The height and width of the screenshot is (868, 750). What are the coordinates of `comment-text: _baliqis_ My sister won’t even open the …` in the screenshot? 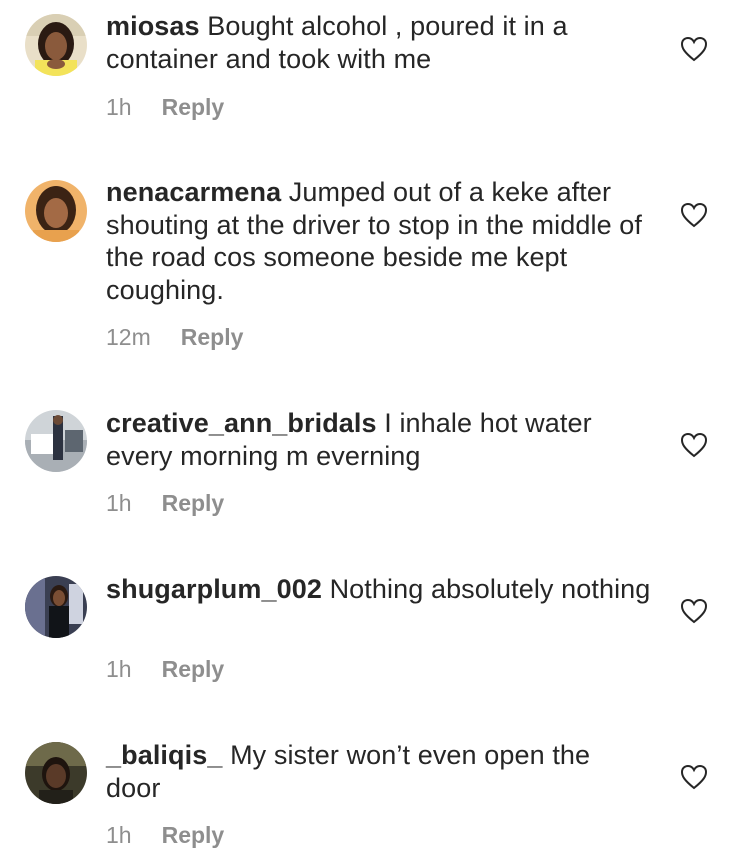 It's located at (378, 771).